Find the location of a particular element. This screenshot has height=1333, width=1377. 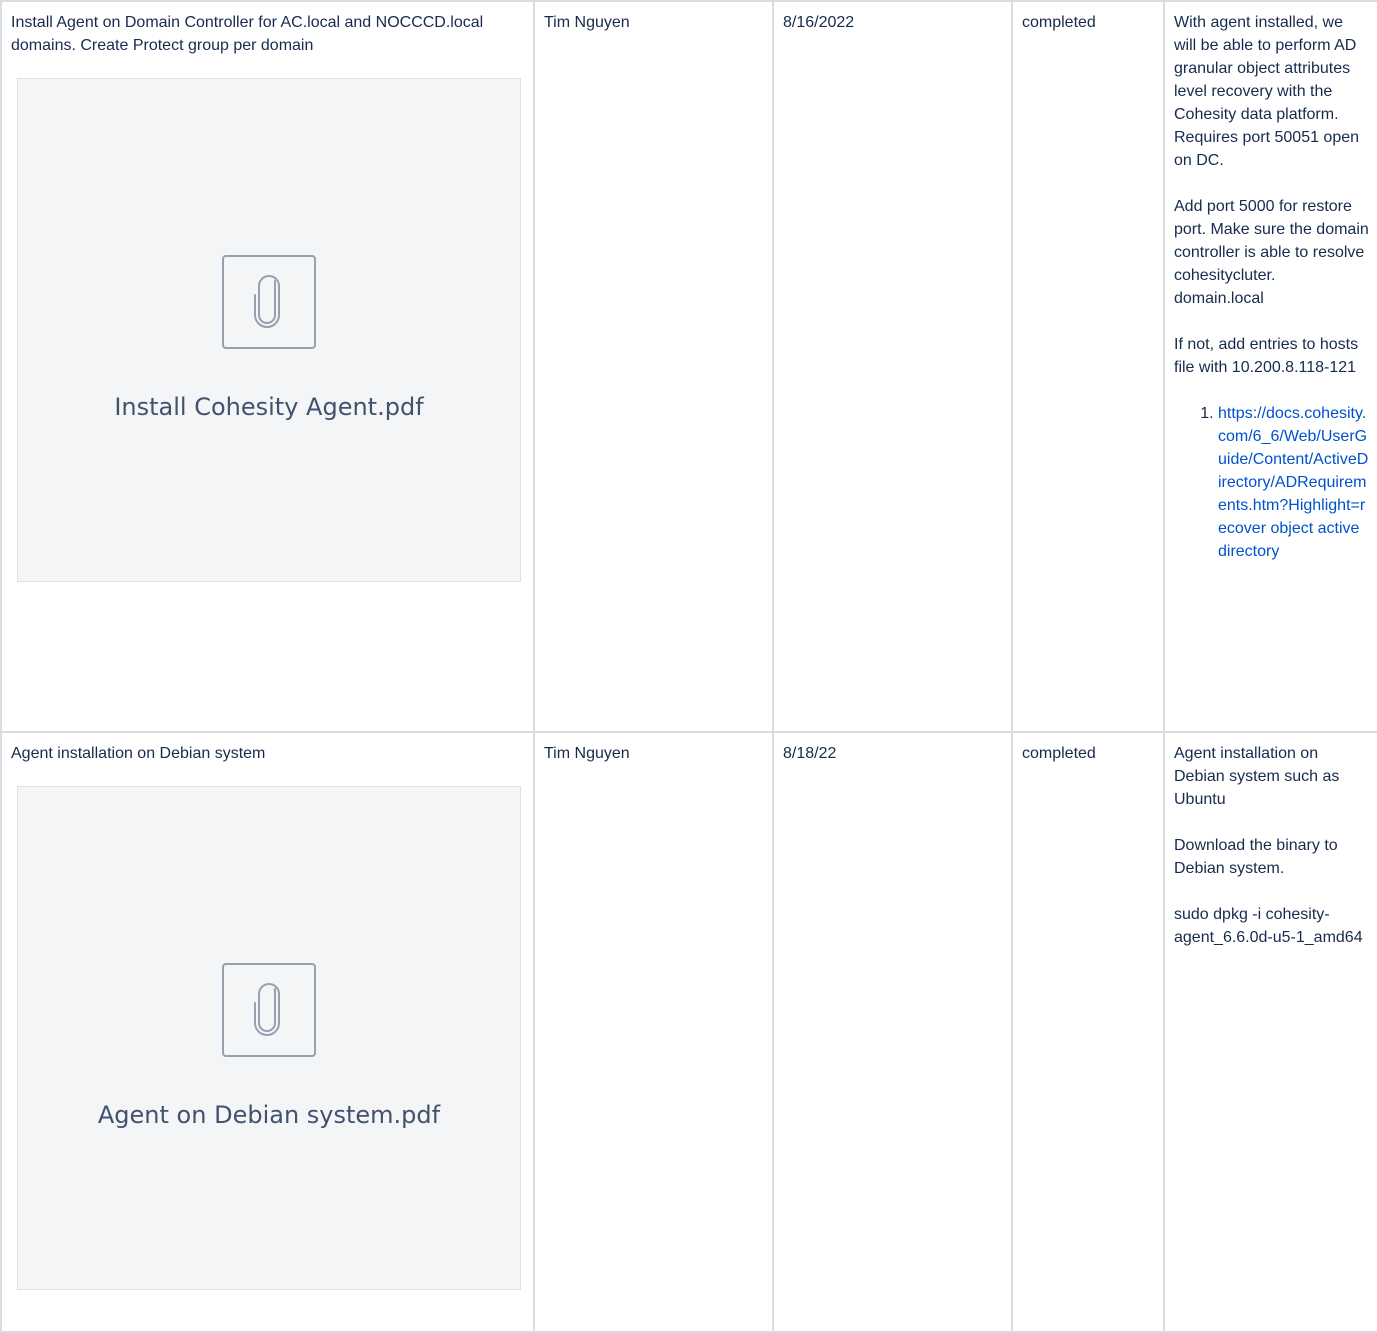

attachment-filename: Install Cohesity Agent.pdf is located at coordinates (269, 407).